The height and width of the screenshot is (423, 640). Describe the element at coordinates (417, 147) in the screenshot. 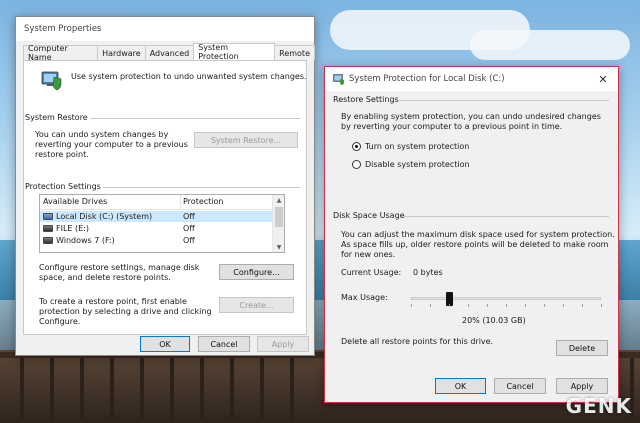

I see `turn-on-protection-label: Turn on system protection` at that location.